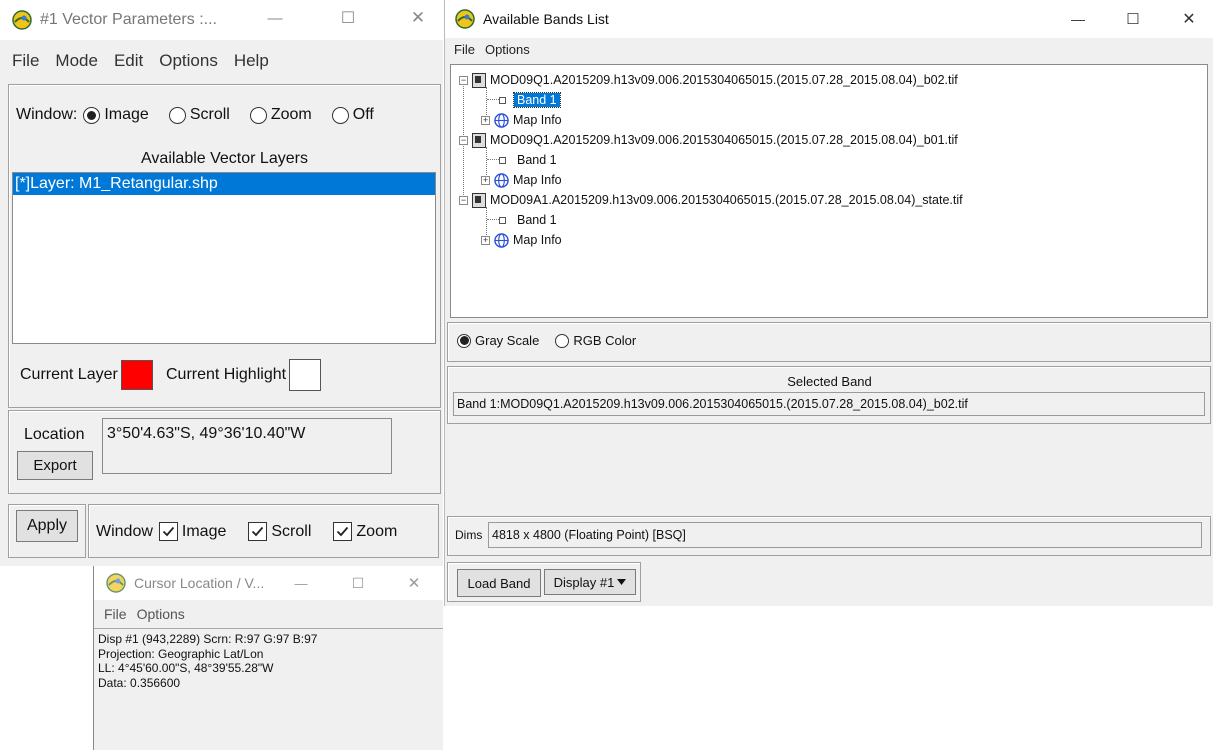 Image resolution: width=1213 pixels, height=750 pixels. What do you see at coordinates (1133, 19) in the screenshot?
I see `bands-maximize-button: ☐` at bounding box center [1133, 19].